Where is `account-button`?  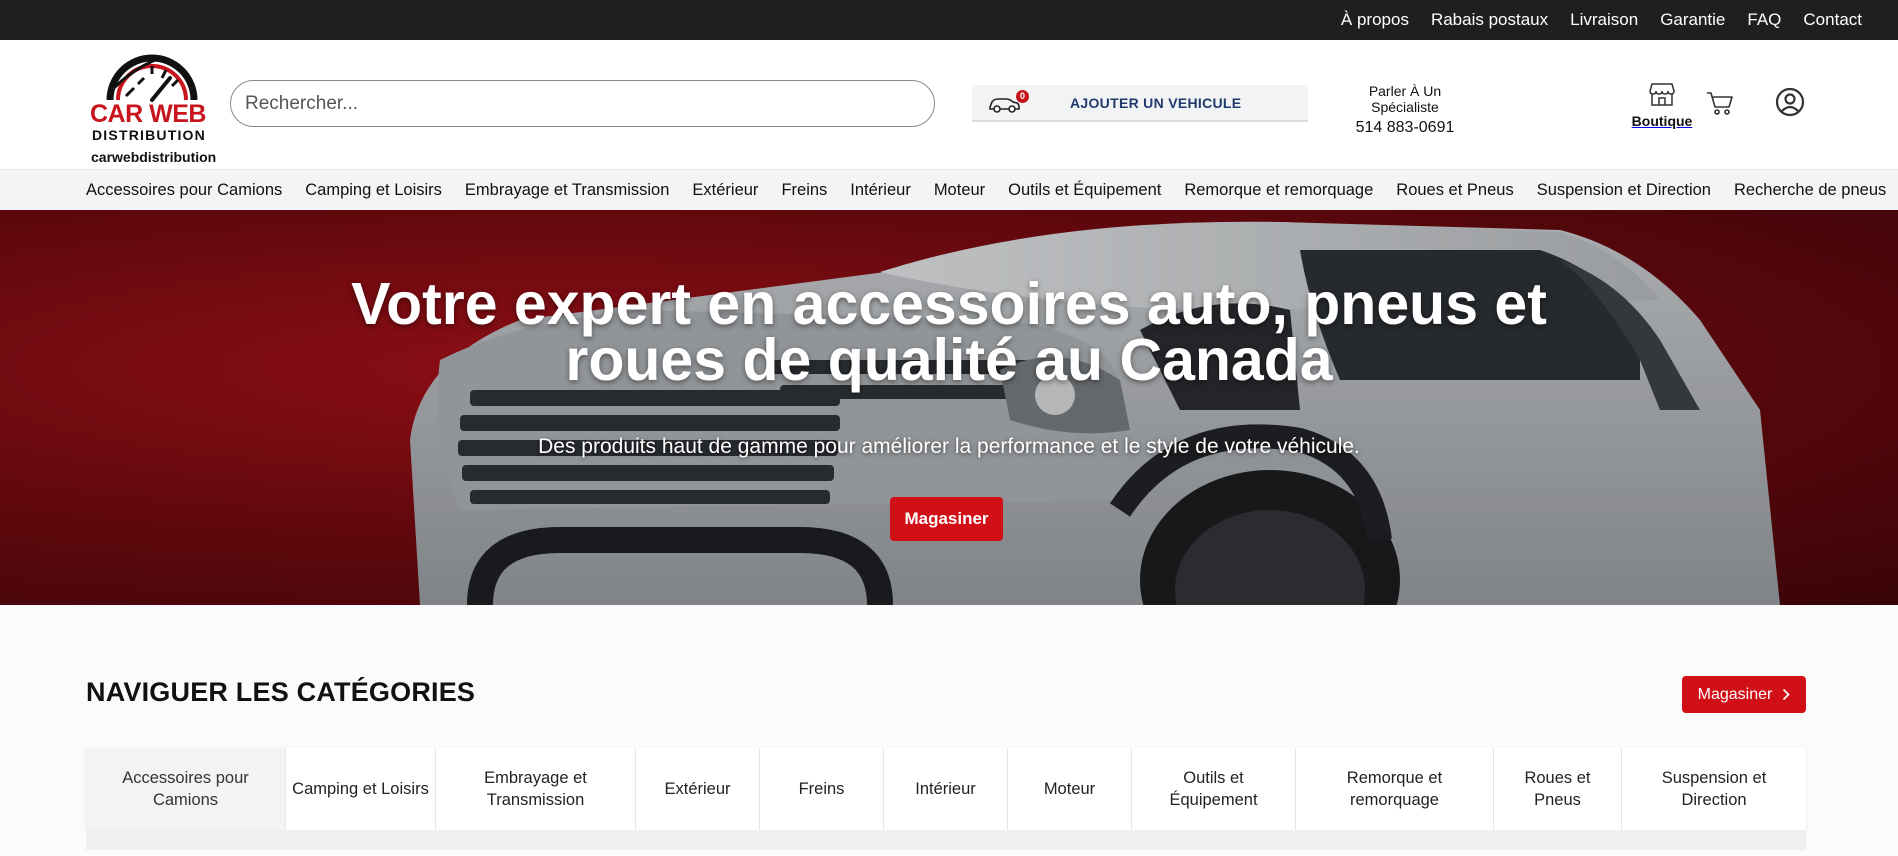
account-button is located at coordinates (1790, 104).